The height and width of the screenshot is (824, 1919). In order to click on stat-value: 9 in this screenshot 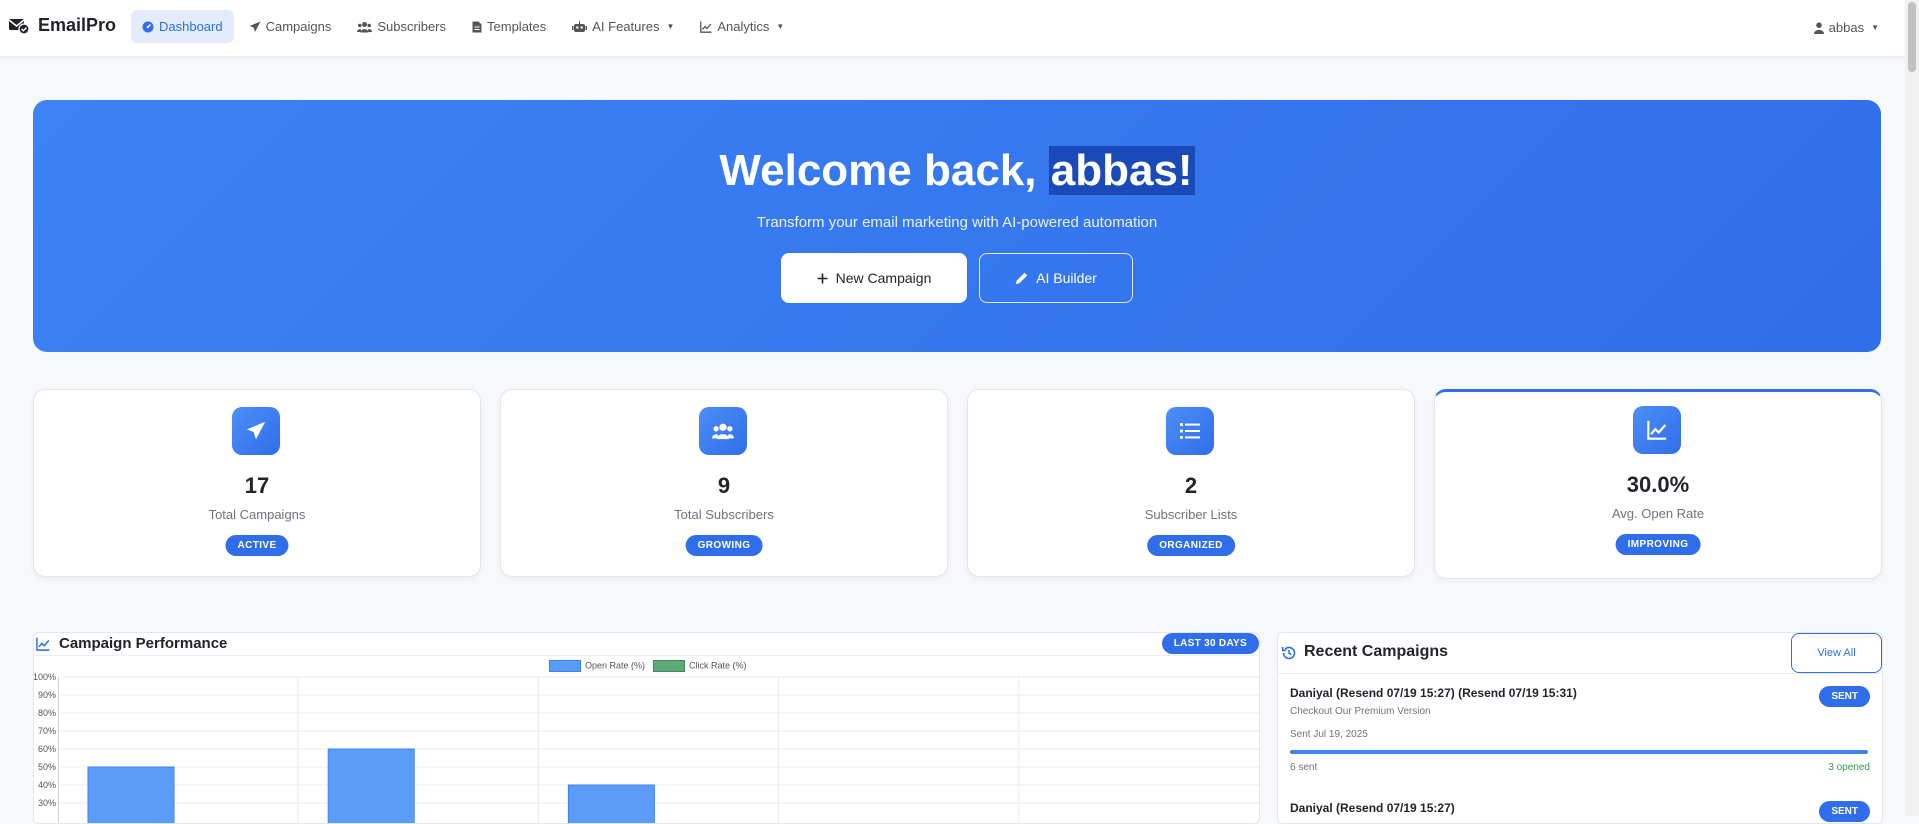, I will do `click(724, 485)`.